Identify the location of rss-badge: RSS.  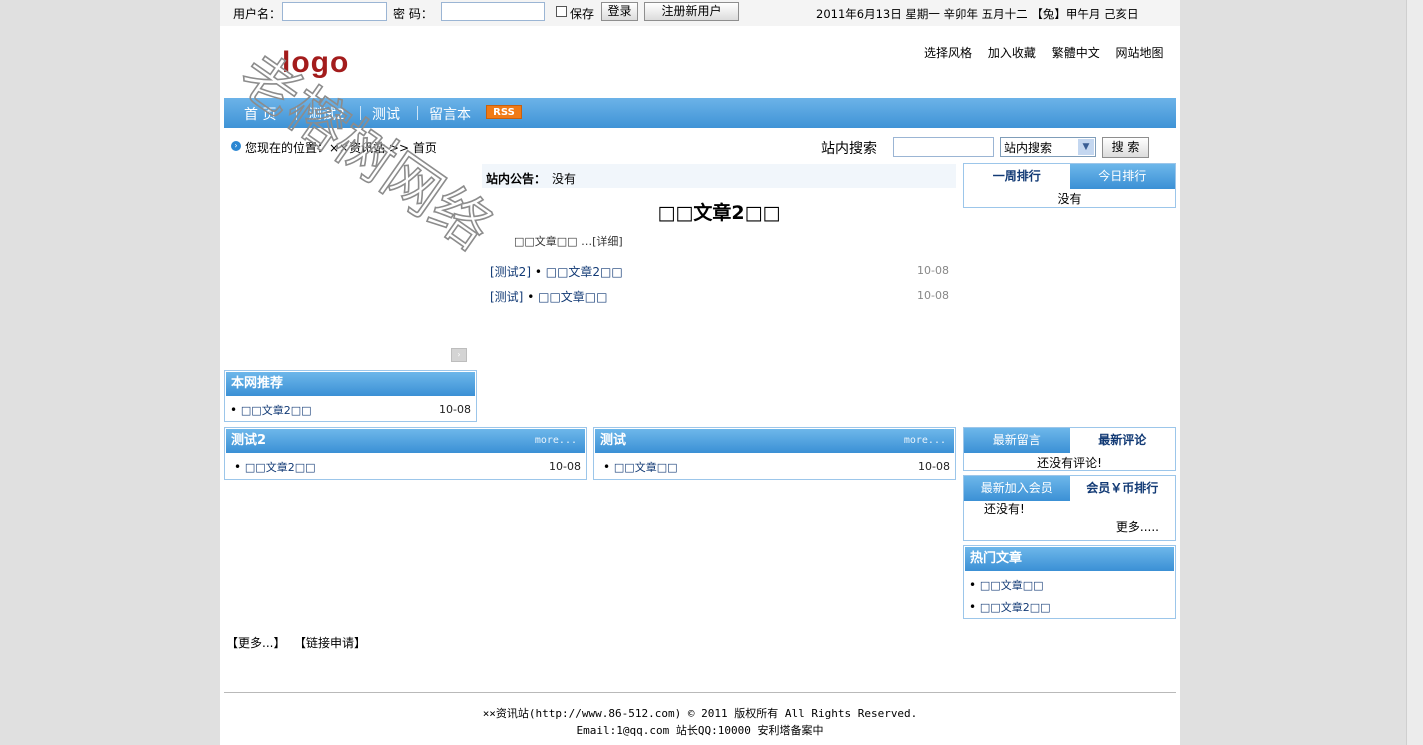
(504, 112).